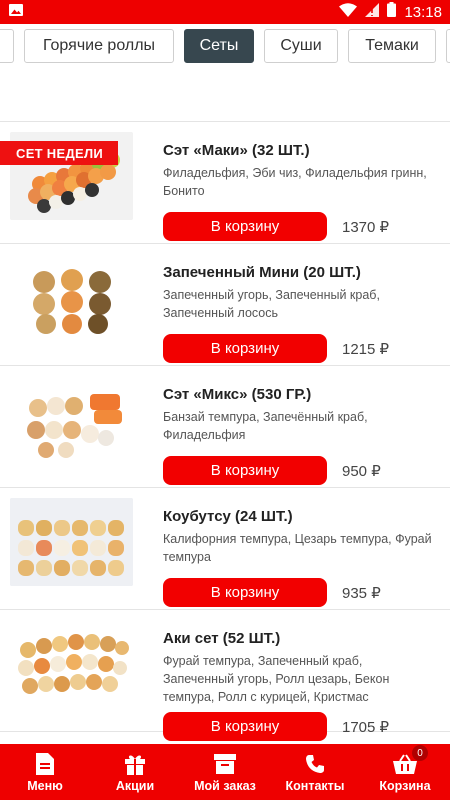 Image resolution: width=450 pixels, height=800 pixels. Describe the element at coordinates (228, 516) in the screenshot. I see `product-name: Коубутсу (24 ШТ.)` at that location.